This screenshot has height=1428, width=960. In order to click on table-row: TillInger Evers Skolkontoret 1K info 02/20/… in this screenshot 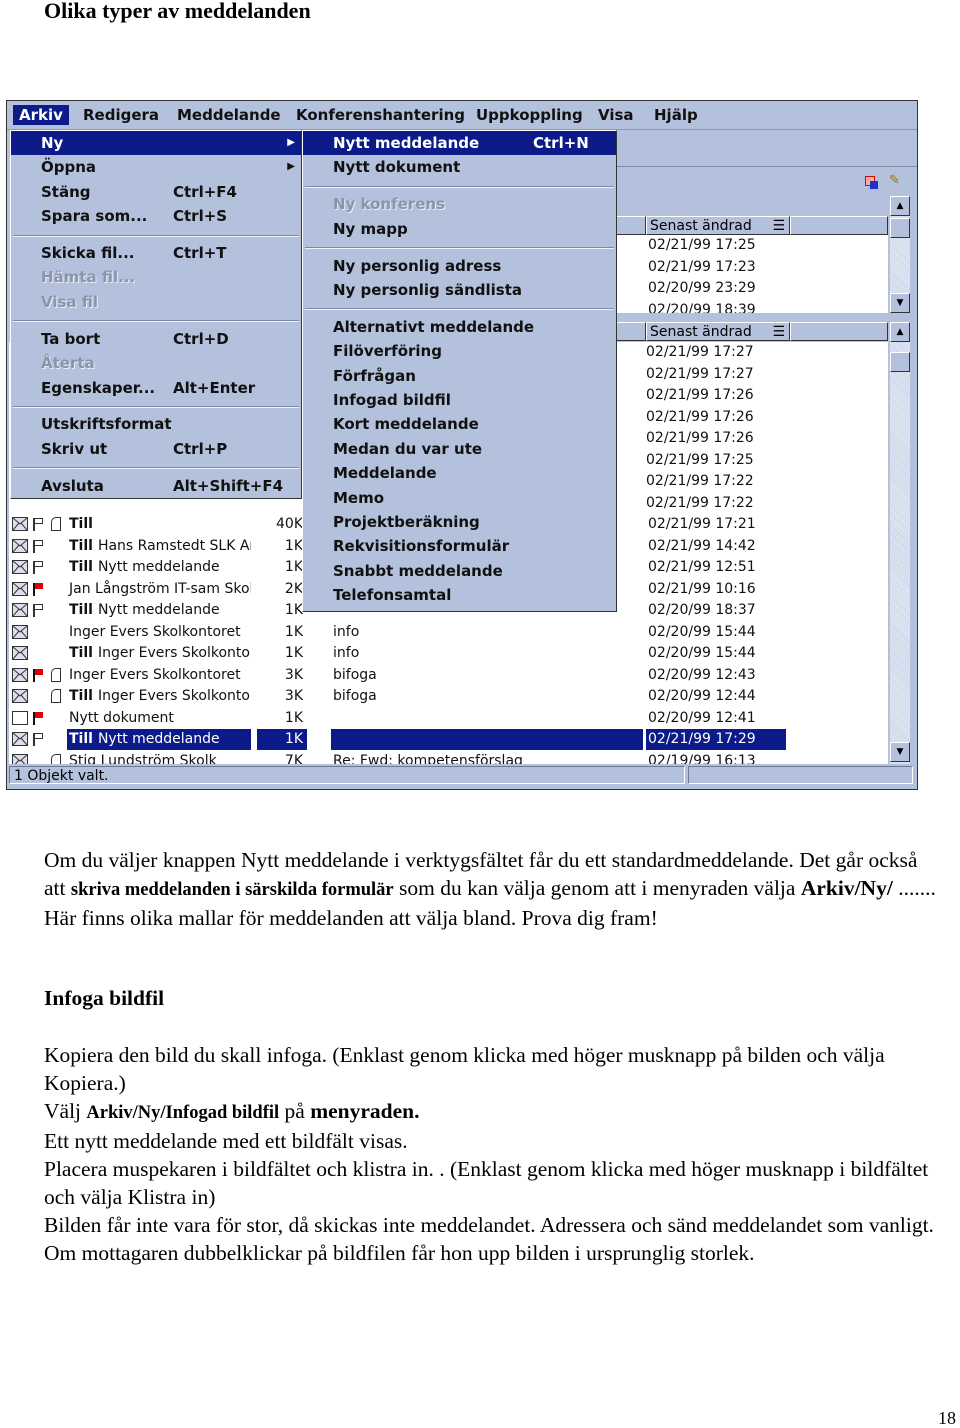, I will do `click(448, 653)`.